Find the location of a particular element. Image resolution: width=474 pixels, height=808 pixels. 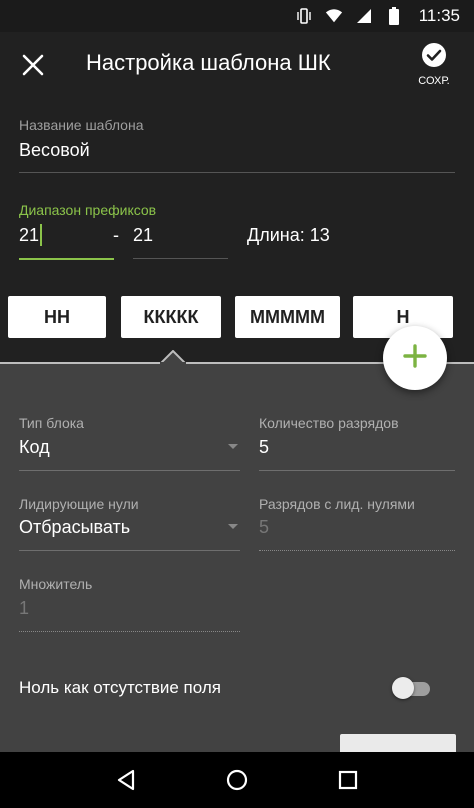

signal-icon is located at coordinates (364, 16).